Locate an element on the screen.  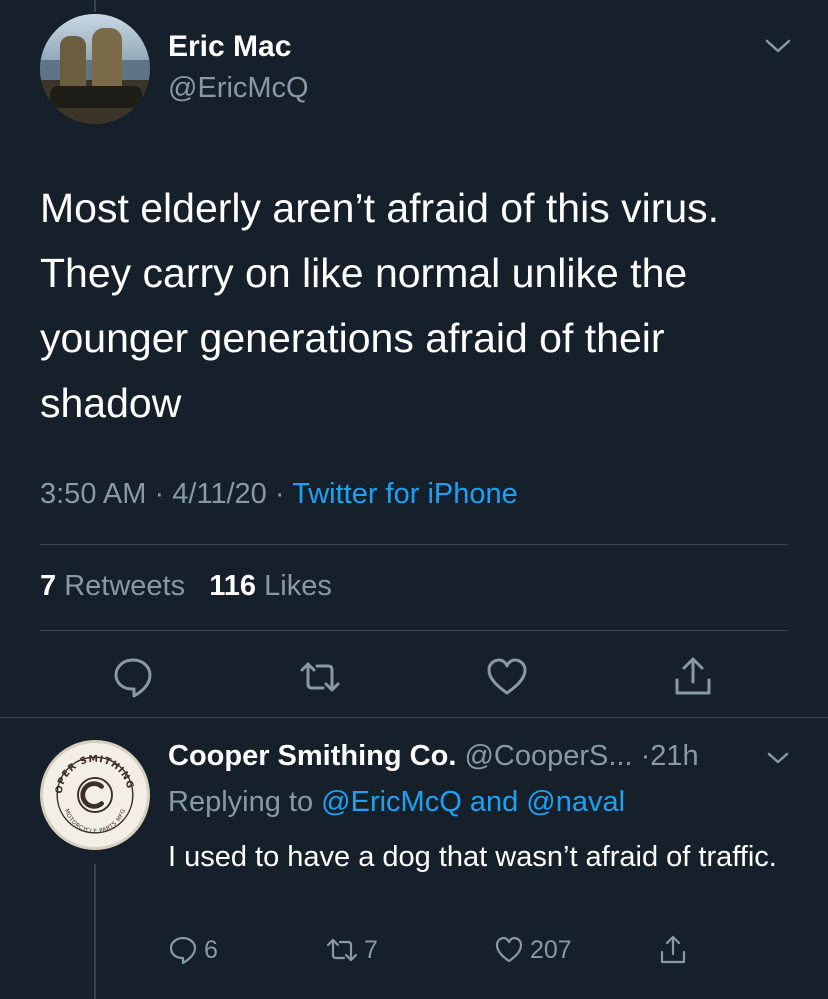
author-name: Eric Mac is located at coordinates (229, 47).